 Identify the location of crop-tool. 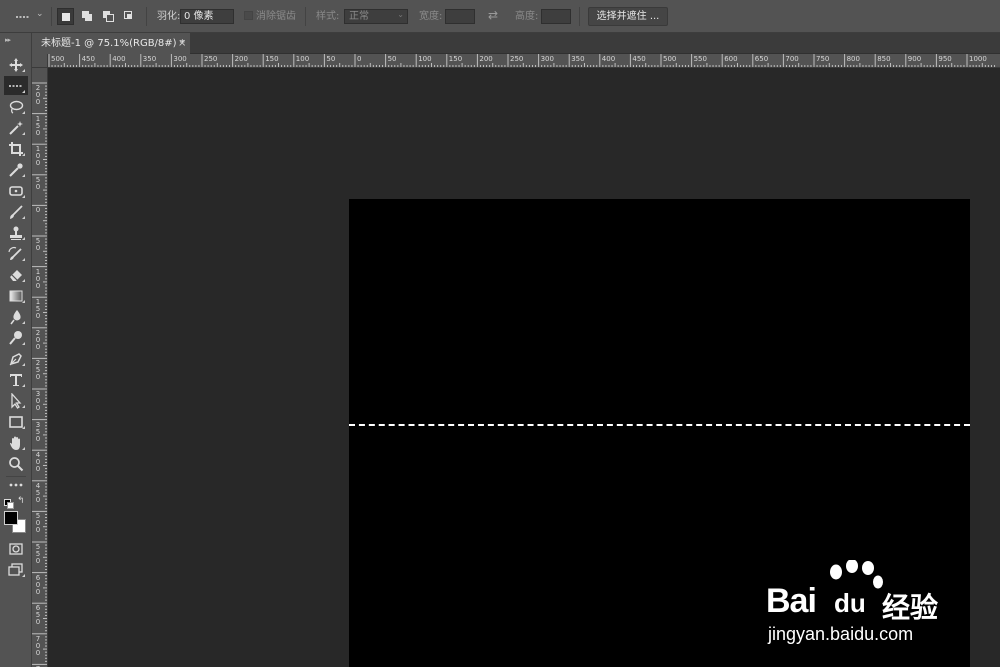
(16, 148).